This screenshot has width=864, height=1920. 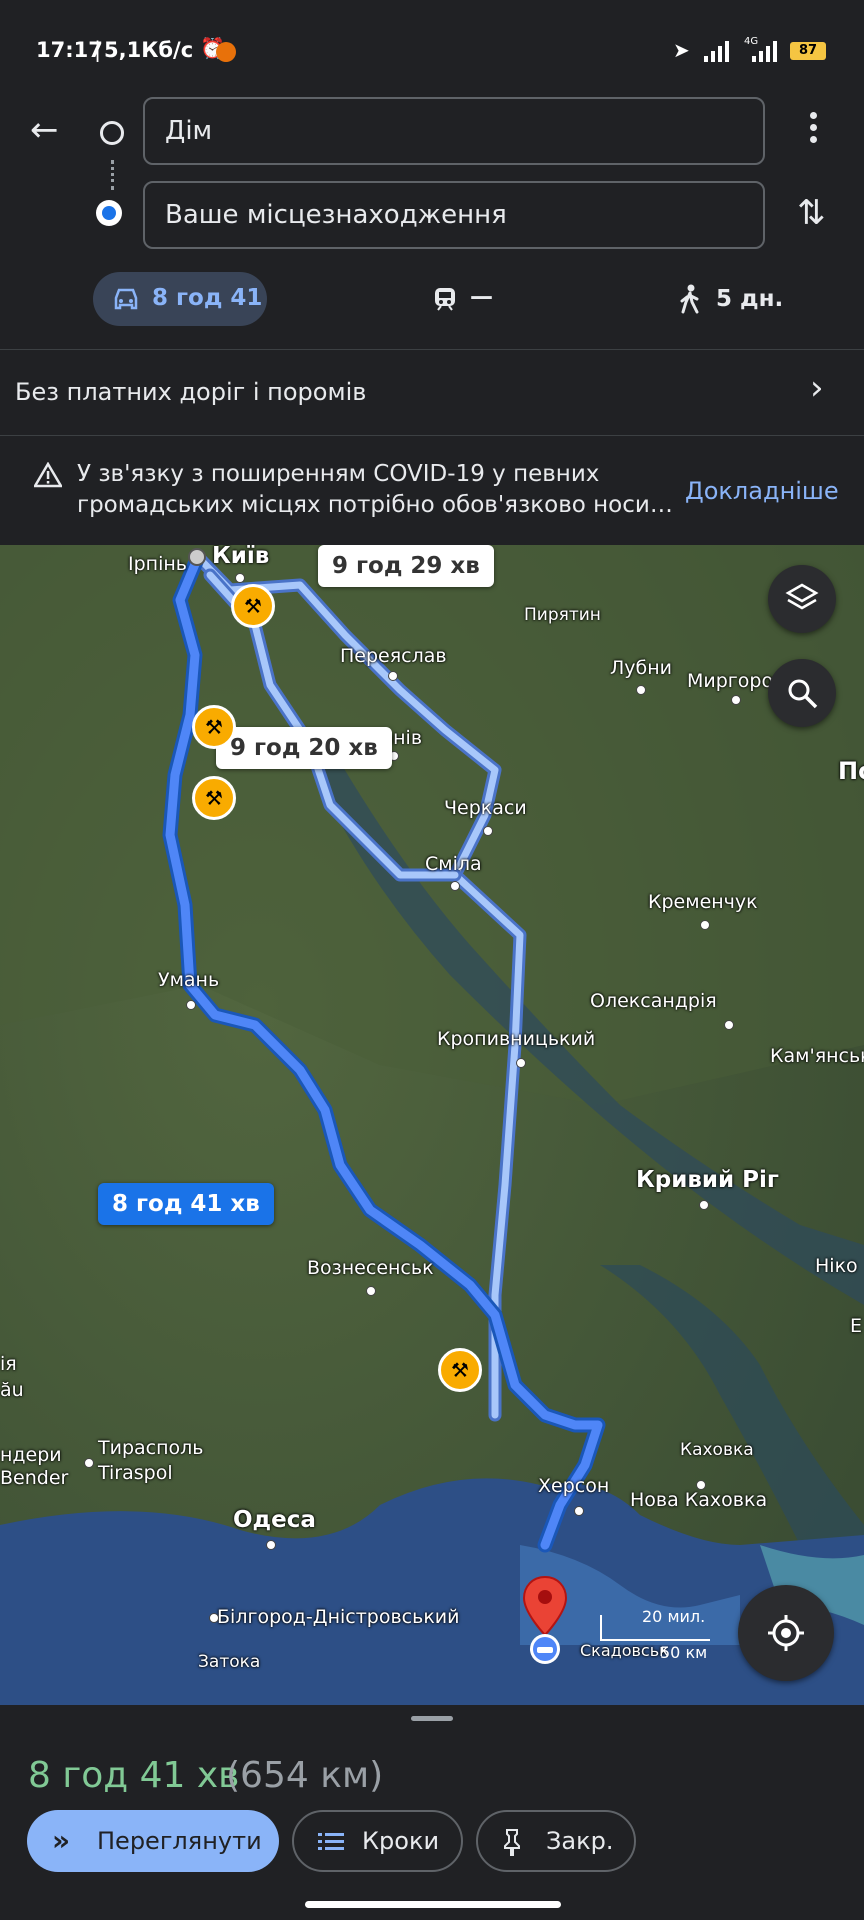 What do you see at coordinates (207, 298) in the screenshot?
I see `mode-driving-label: 8 год 41` at bounding box center [207, 298].